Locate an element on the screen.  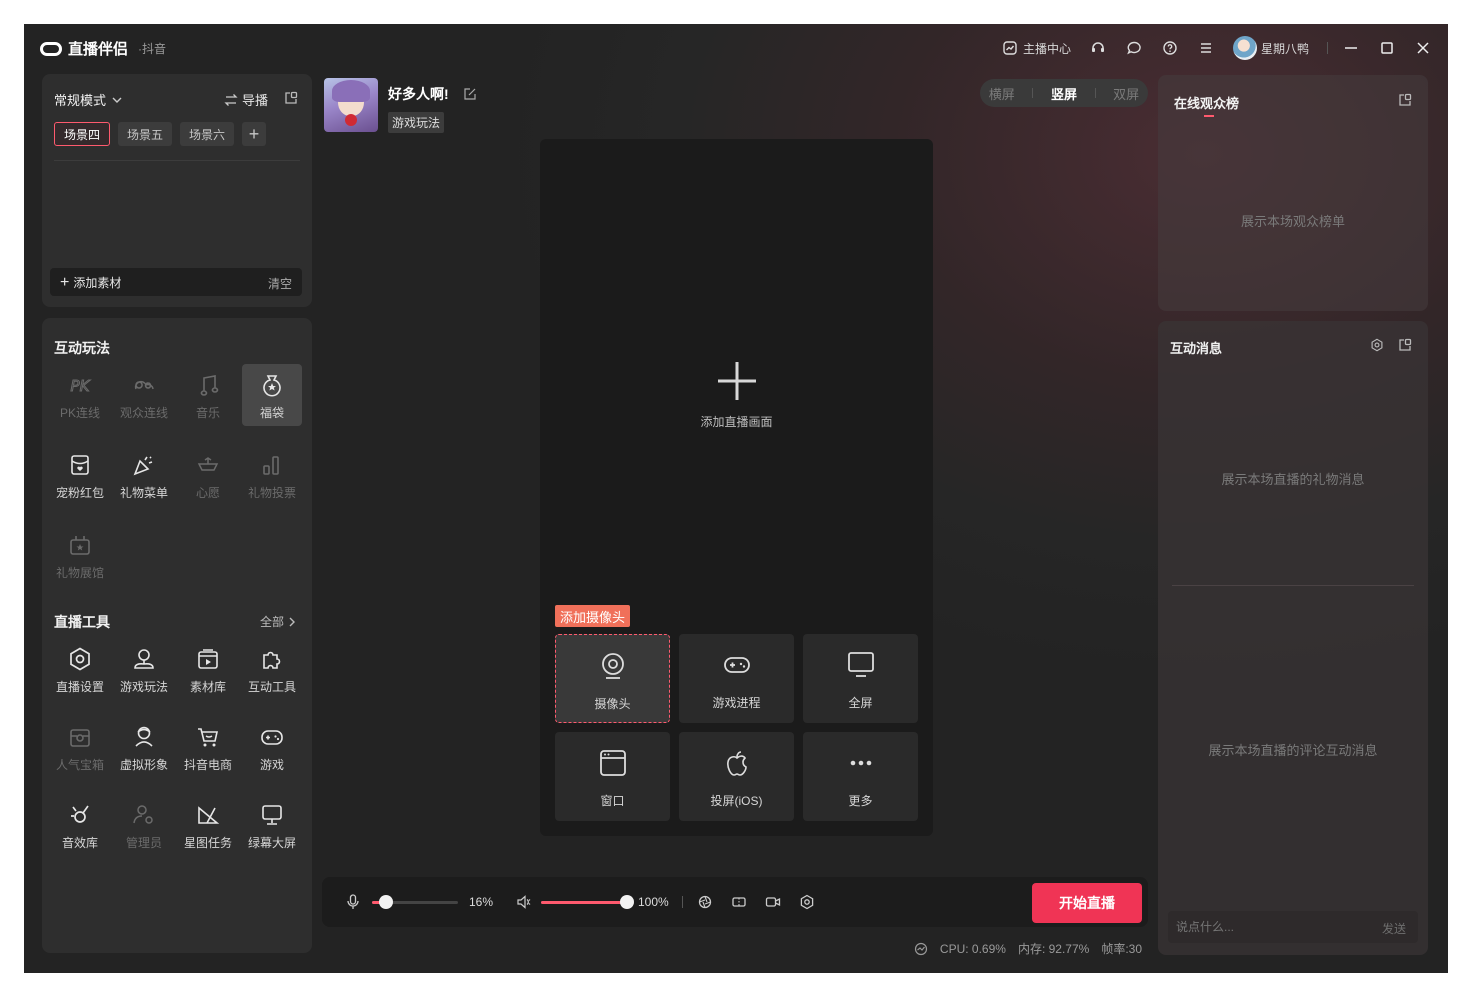
scene-tab-4: 场景四 is located at coordinates (82, 134).